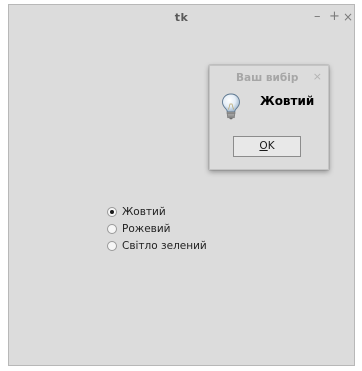 Image resolution: width=362 pixels, height=371 pixels. Describe the element at coordinates (267, 78) in the screenshot. I see `dialog-title: Ваш вибір` at that location.